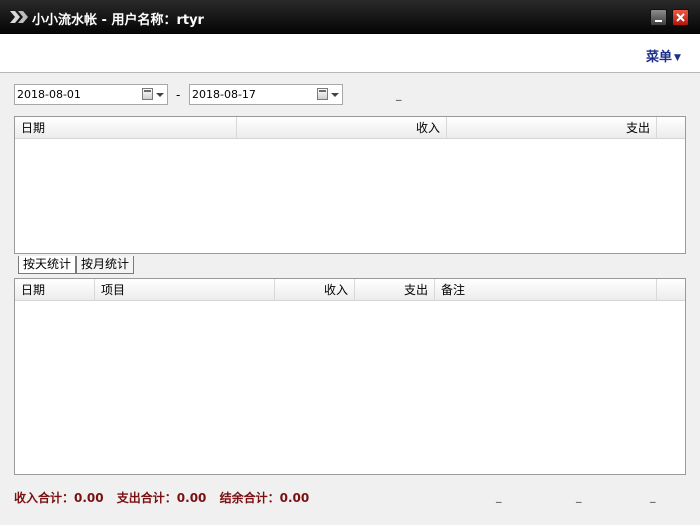  What do you see at coordinates (59, 498) in the screenshot?
I see `income-total: 收入合计：0.00` at bounding box center [59, 498].